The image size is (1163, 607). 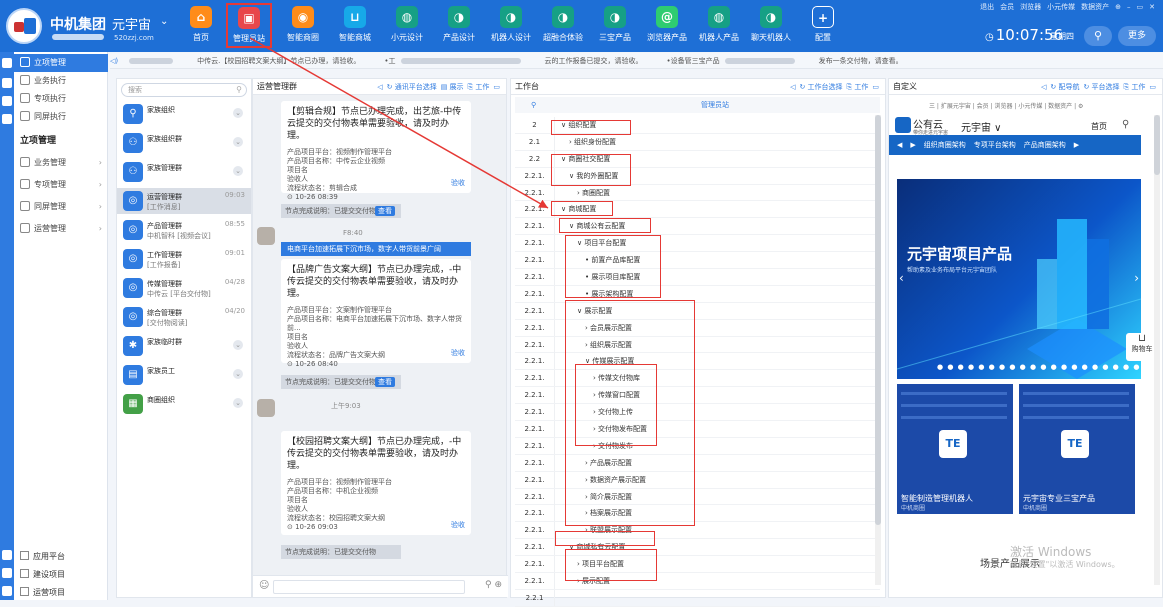 What do you see at coordinates (459, 27) in the screenshot?
I see `nav-item: ◑ 产品设计` at bounding box center [459, 27].